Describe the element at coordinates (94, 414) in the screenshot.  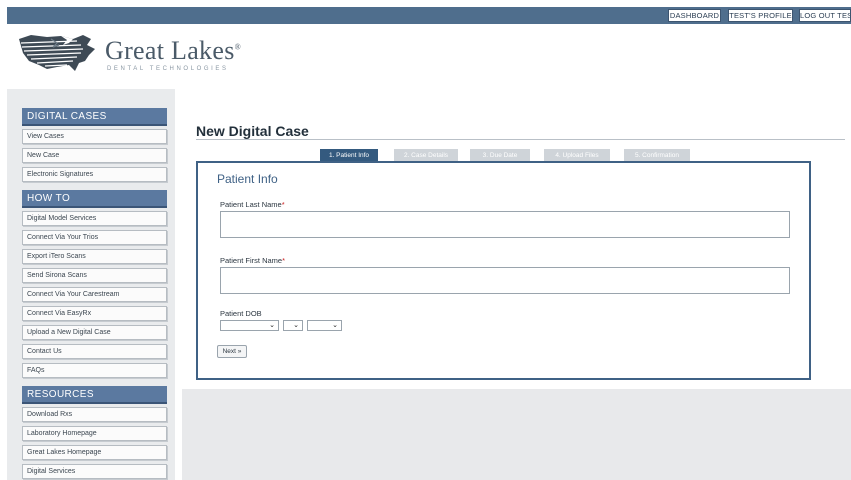
I see `sidebar-item-download-rxs: Download Rxs` at that location.